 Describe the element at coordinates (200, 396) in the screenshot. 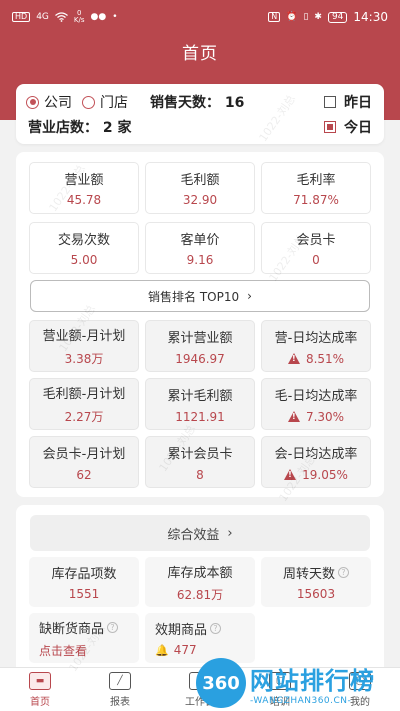

I see `plan-label: 累计毛利额` at that location.